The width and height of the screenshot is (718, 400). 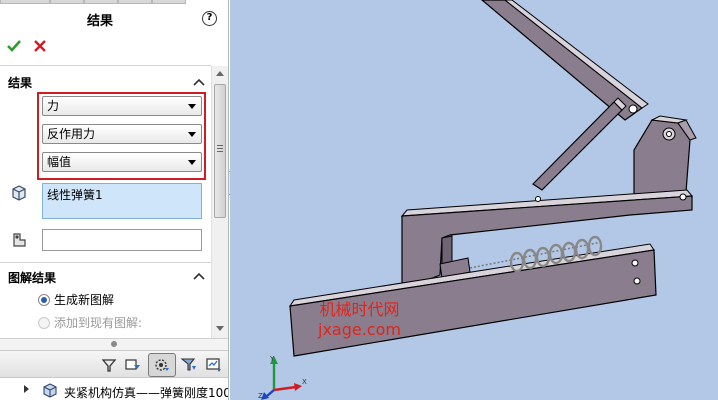 I want to click on axis-x-label: X, so click(x=304, y=382).